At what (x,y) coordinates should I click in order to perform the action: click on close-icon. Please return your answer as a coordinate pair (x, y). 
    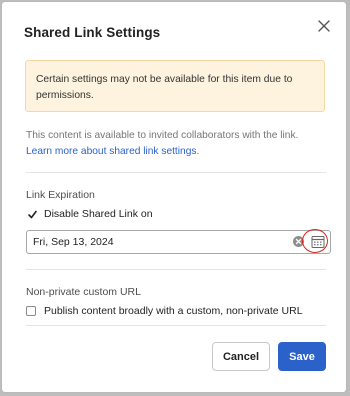
    Looking at the image, I should click on (324, 26).